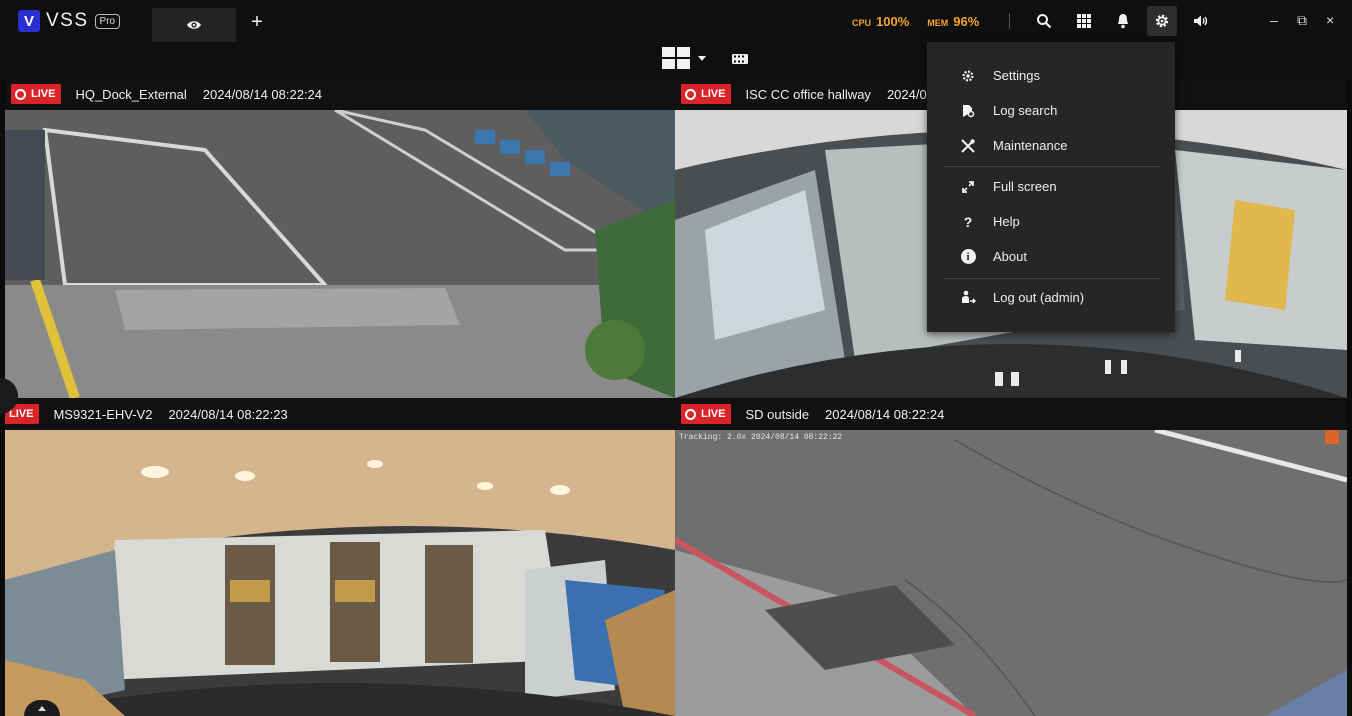 This screenshot has width=1352, height=716. Describe the element at coordinates (228, 414) in the screenshot. I see `camera-timestamp: 2024/08/14 08:22:23` at that location.